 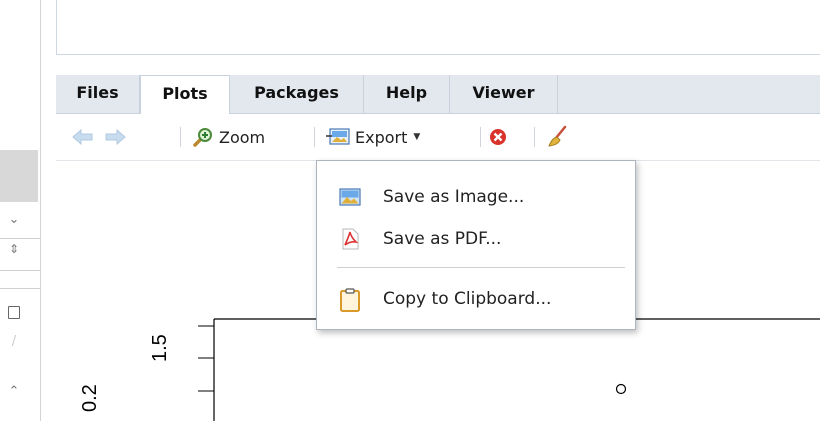 I want to click on up-down-icon: ⇕, so click(x=14, y=249).